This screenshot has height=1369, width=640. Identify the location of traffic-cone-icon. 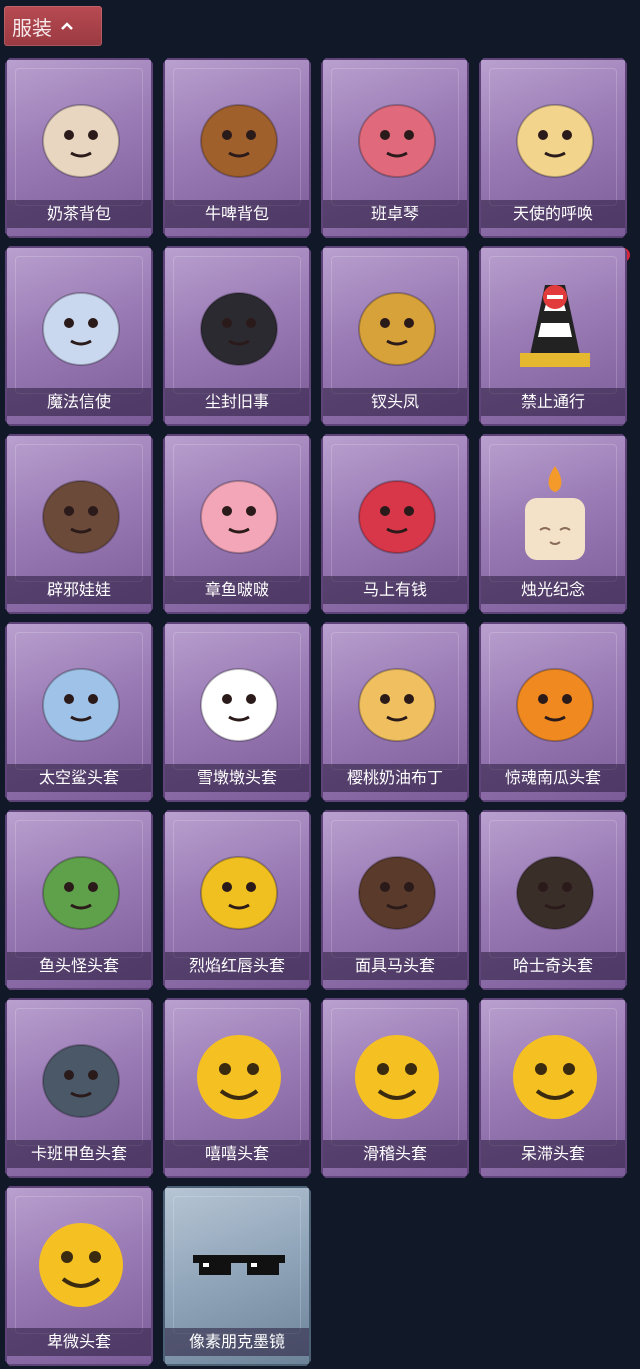
(555, 325).